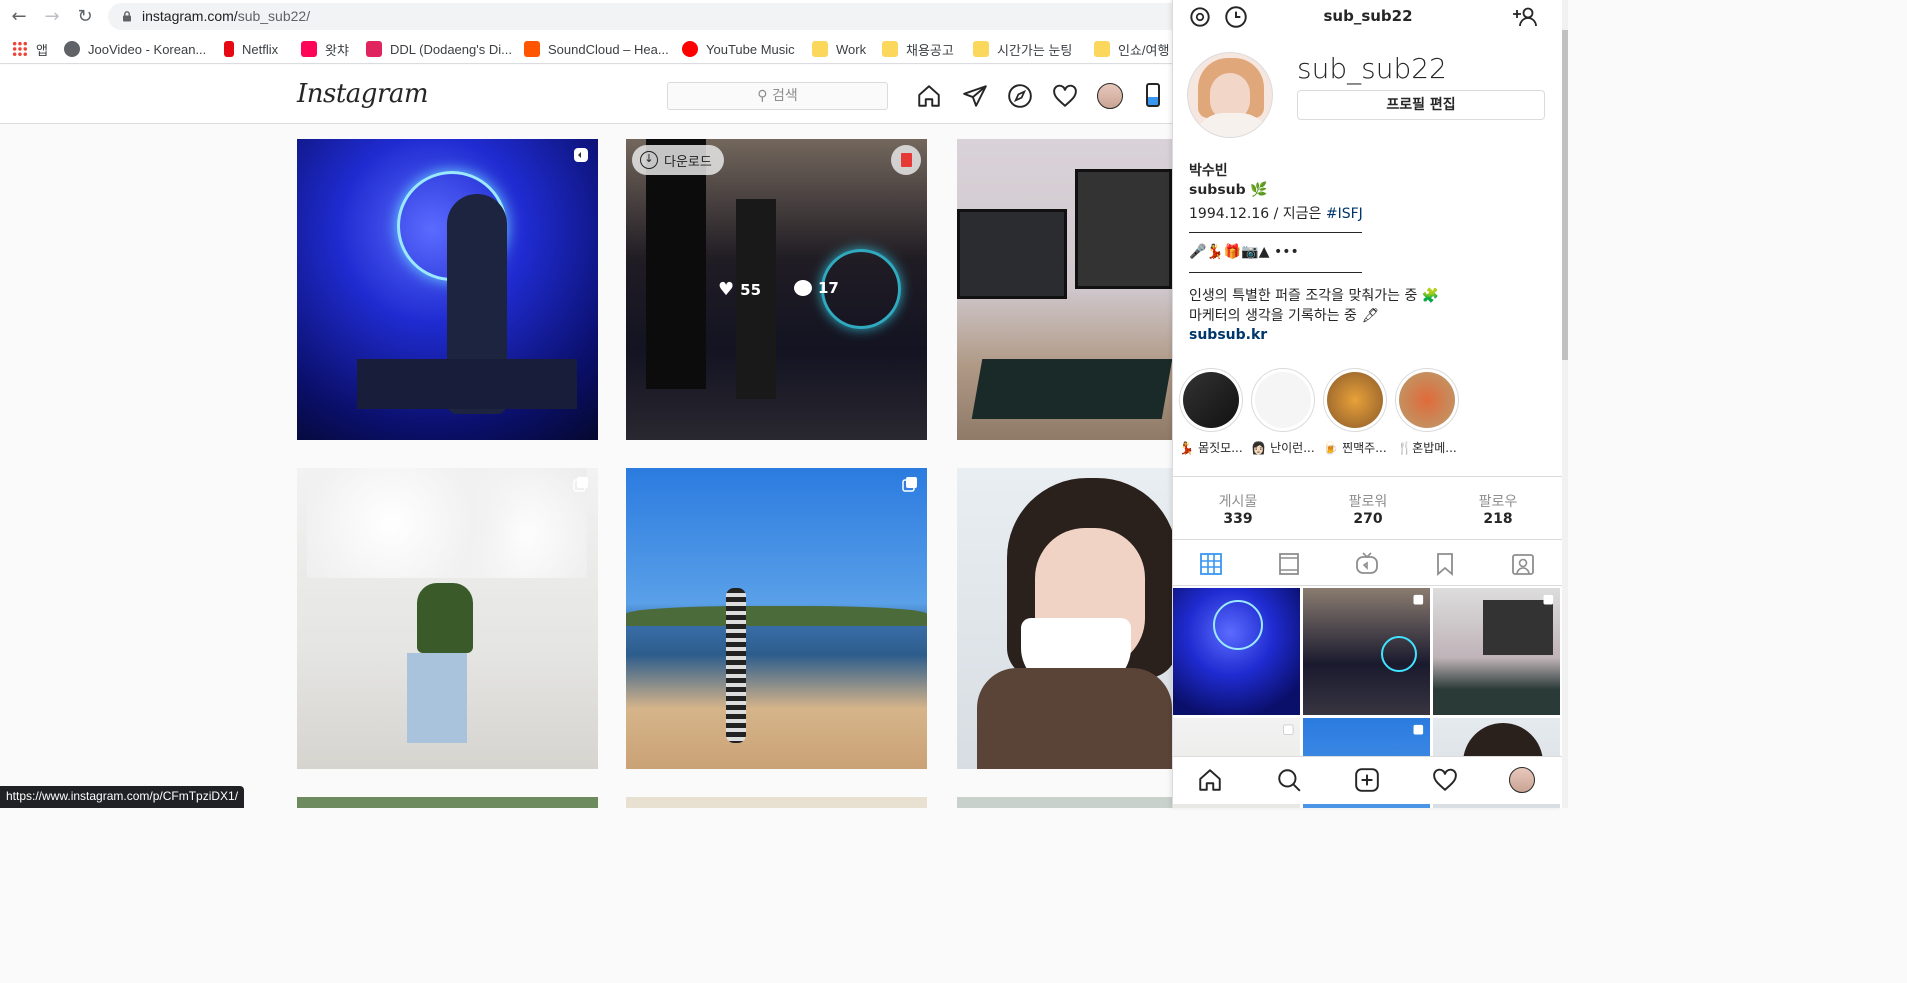 This screenshot has width=1907, height=983. I want to click on bookmark-netflix: Netflix, so click(251, 49).